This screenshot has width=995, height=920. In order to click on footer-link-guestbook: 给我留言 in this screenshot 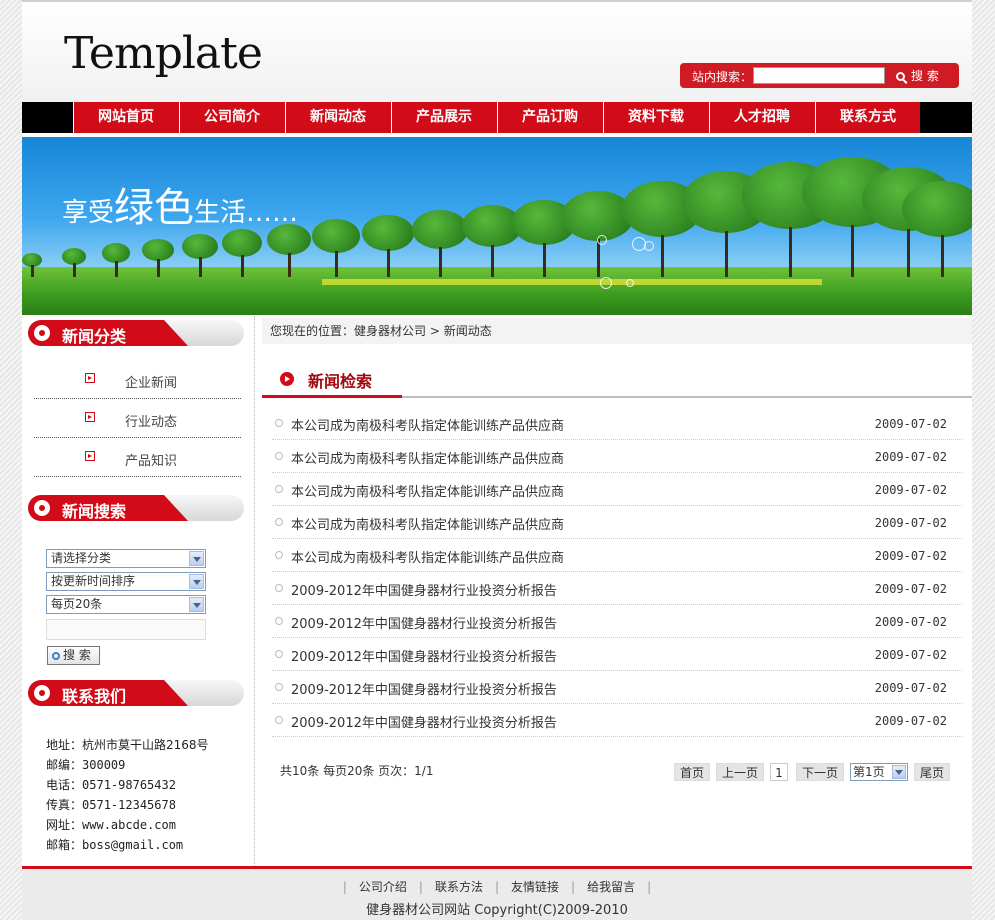, I will do `click(611, 887)`.